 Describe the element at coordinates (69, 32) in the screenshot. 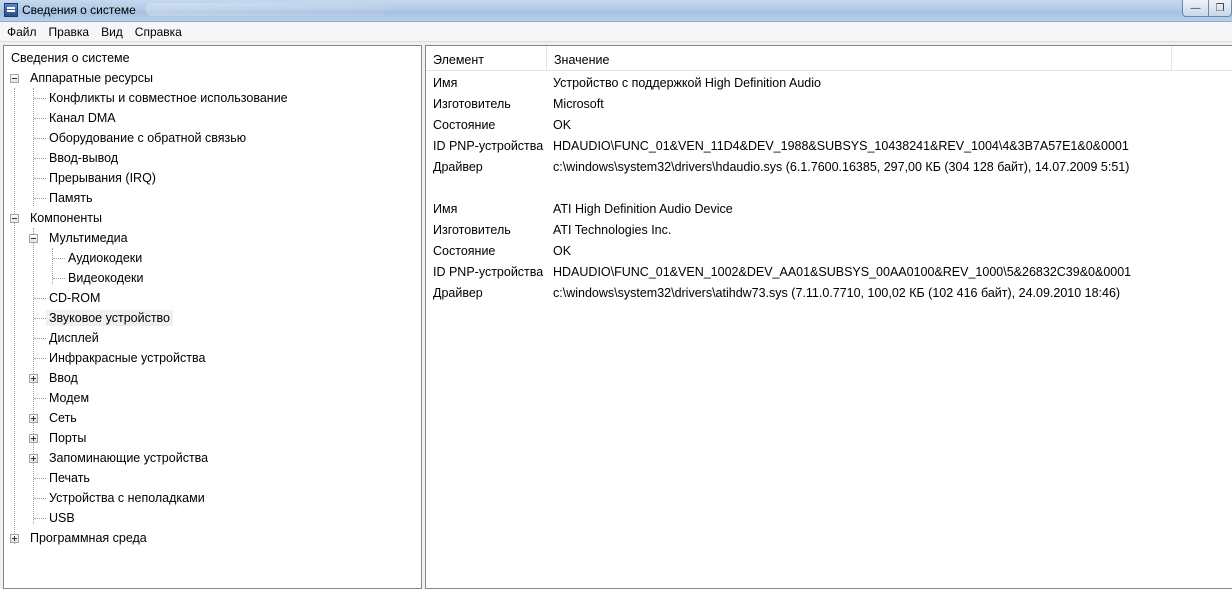

I see `menu-edit: Правка` at that location.